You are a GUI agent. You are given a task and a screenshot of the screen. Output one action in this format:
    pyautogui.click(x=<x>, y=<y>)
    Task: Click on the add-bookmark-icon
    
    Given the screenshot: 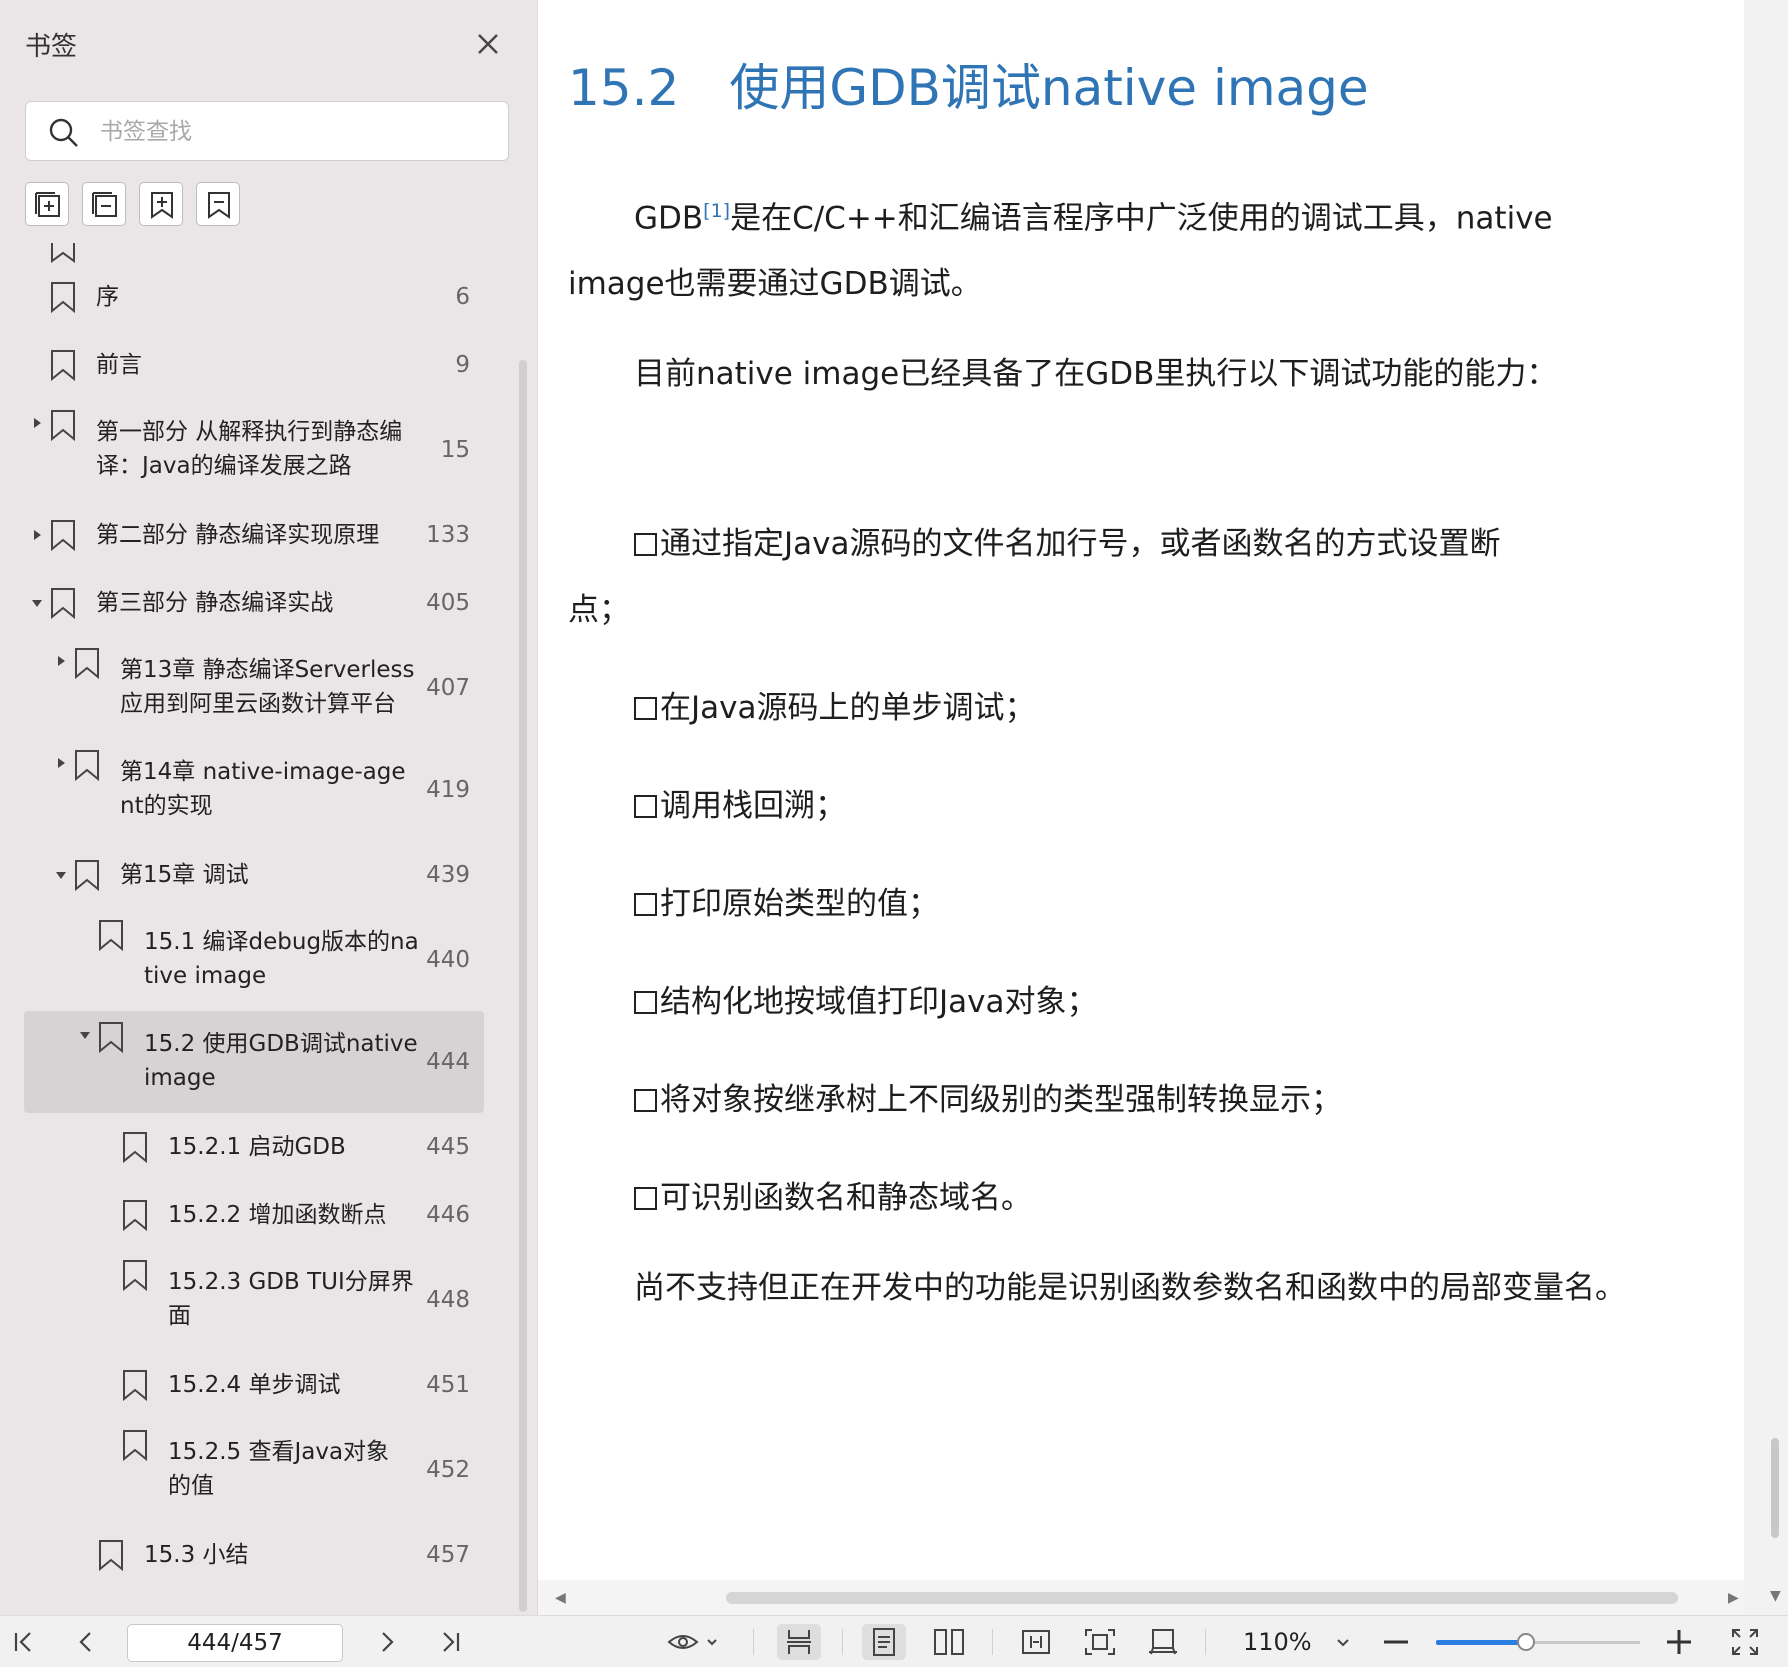 What is the action you would take?
    pyautogui.click(x=162, y=205)
    